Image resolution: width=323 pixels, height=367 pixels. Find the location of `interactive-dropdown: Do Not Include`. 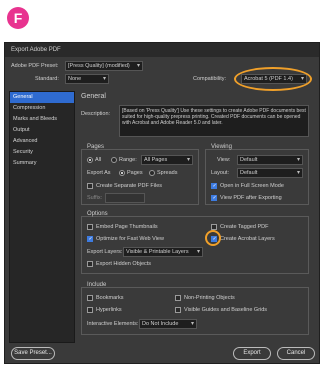

interactive-dropdown: Do Not Include is located at coordinates (168, 324).